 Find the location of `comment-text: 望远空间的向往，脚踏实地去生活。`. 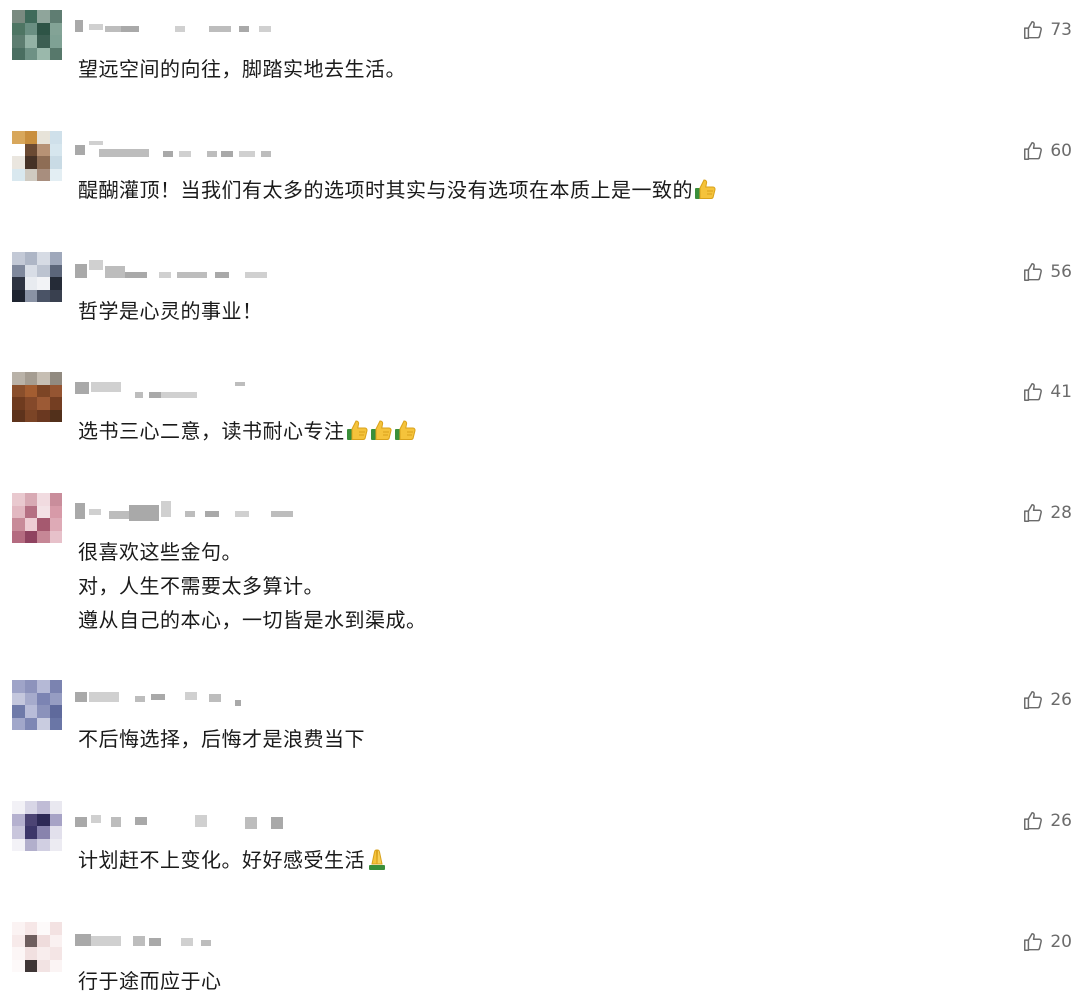

comment-text: 望远空间的向往，脚踏实地去生活。 is located at coordinates (242, 69).